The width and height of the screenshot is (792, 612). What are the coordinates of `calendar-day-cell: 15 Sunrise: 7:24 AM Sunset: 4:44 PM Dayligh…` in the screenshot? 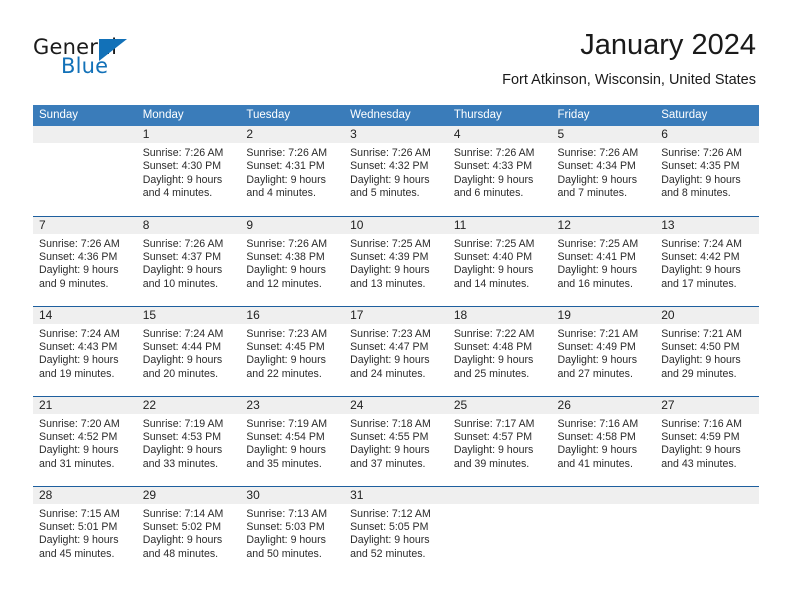 It's located at (188, 350).